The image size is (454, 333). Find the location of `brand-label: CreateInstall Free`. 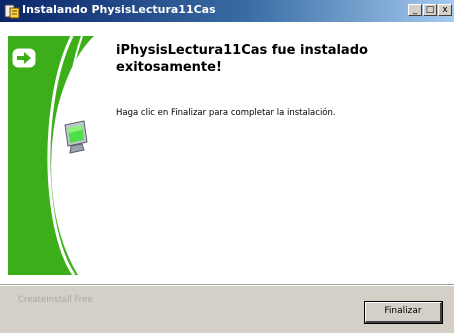

brand-label: CreateInstall Free is located at coordinates (55, 300).